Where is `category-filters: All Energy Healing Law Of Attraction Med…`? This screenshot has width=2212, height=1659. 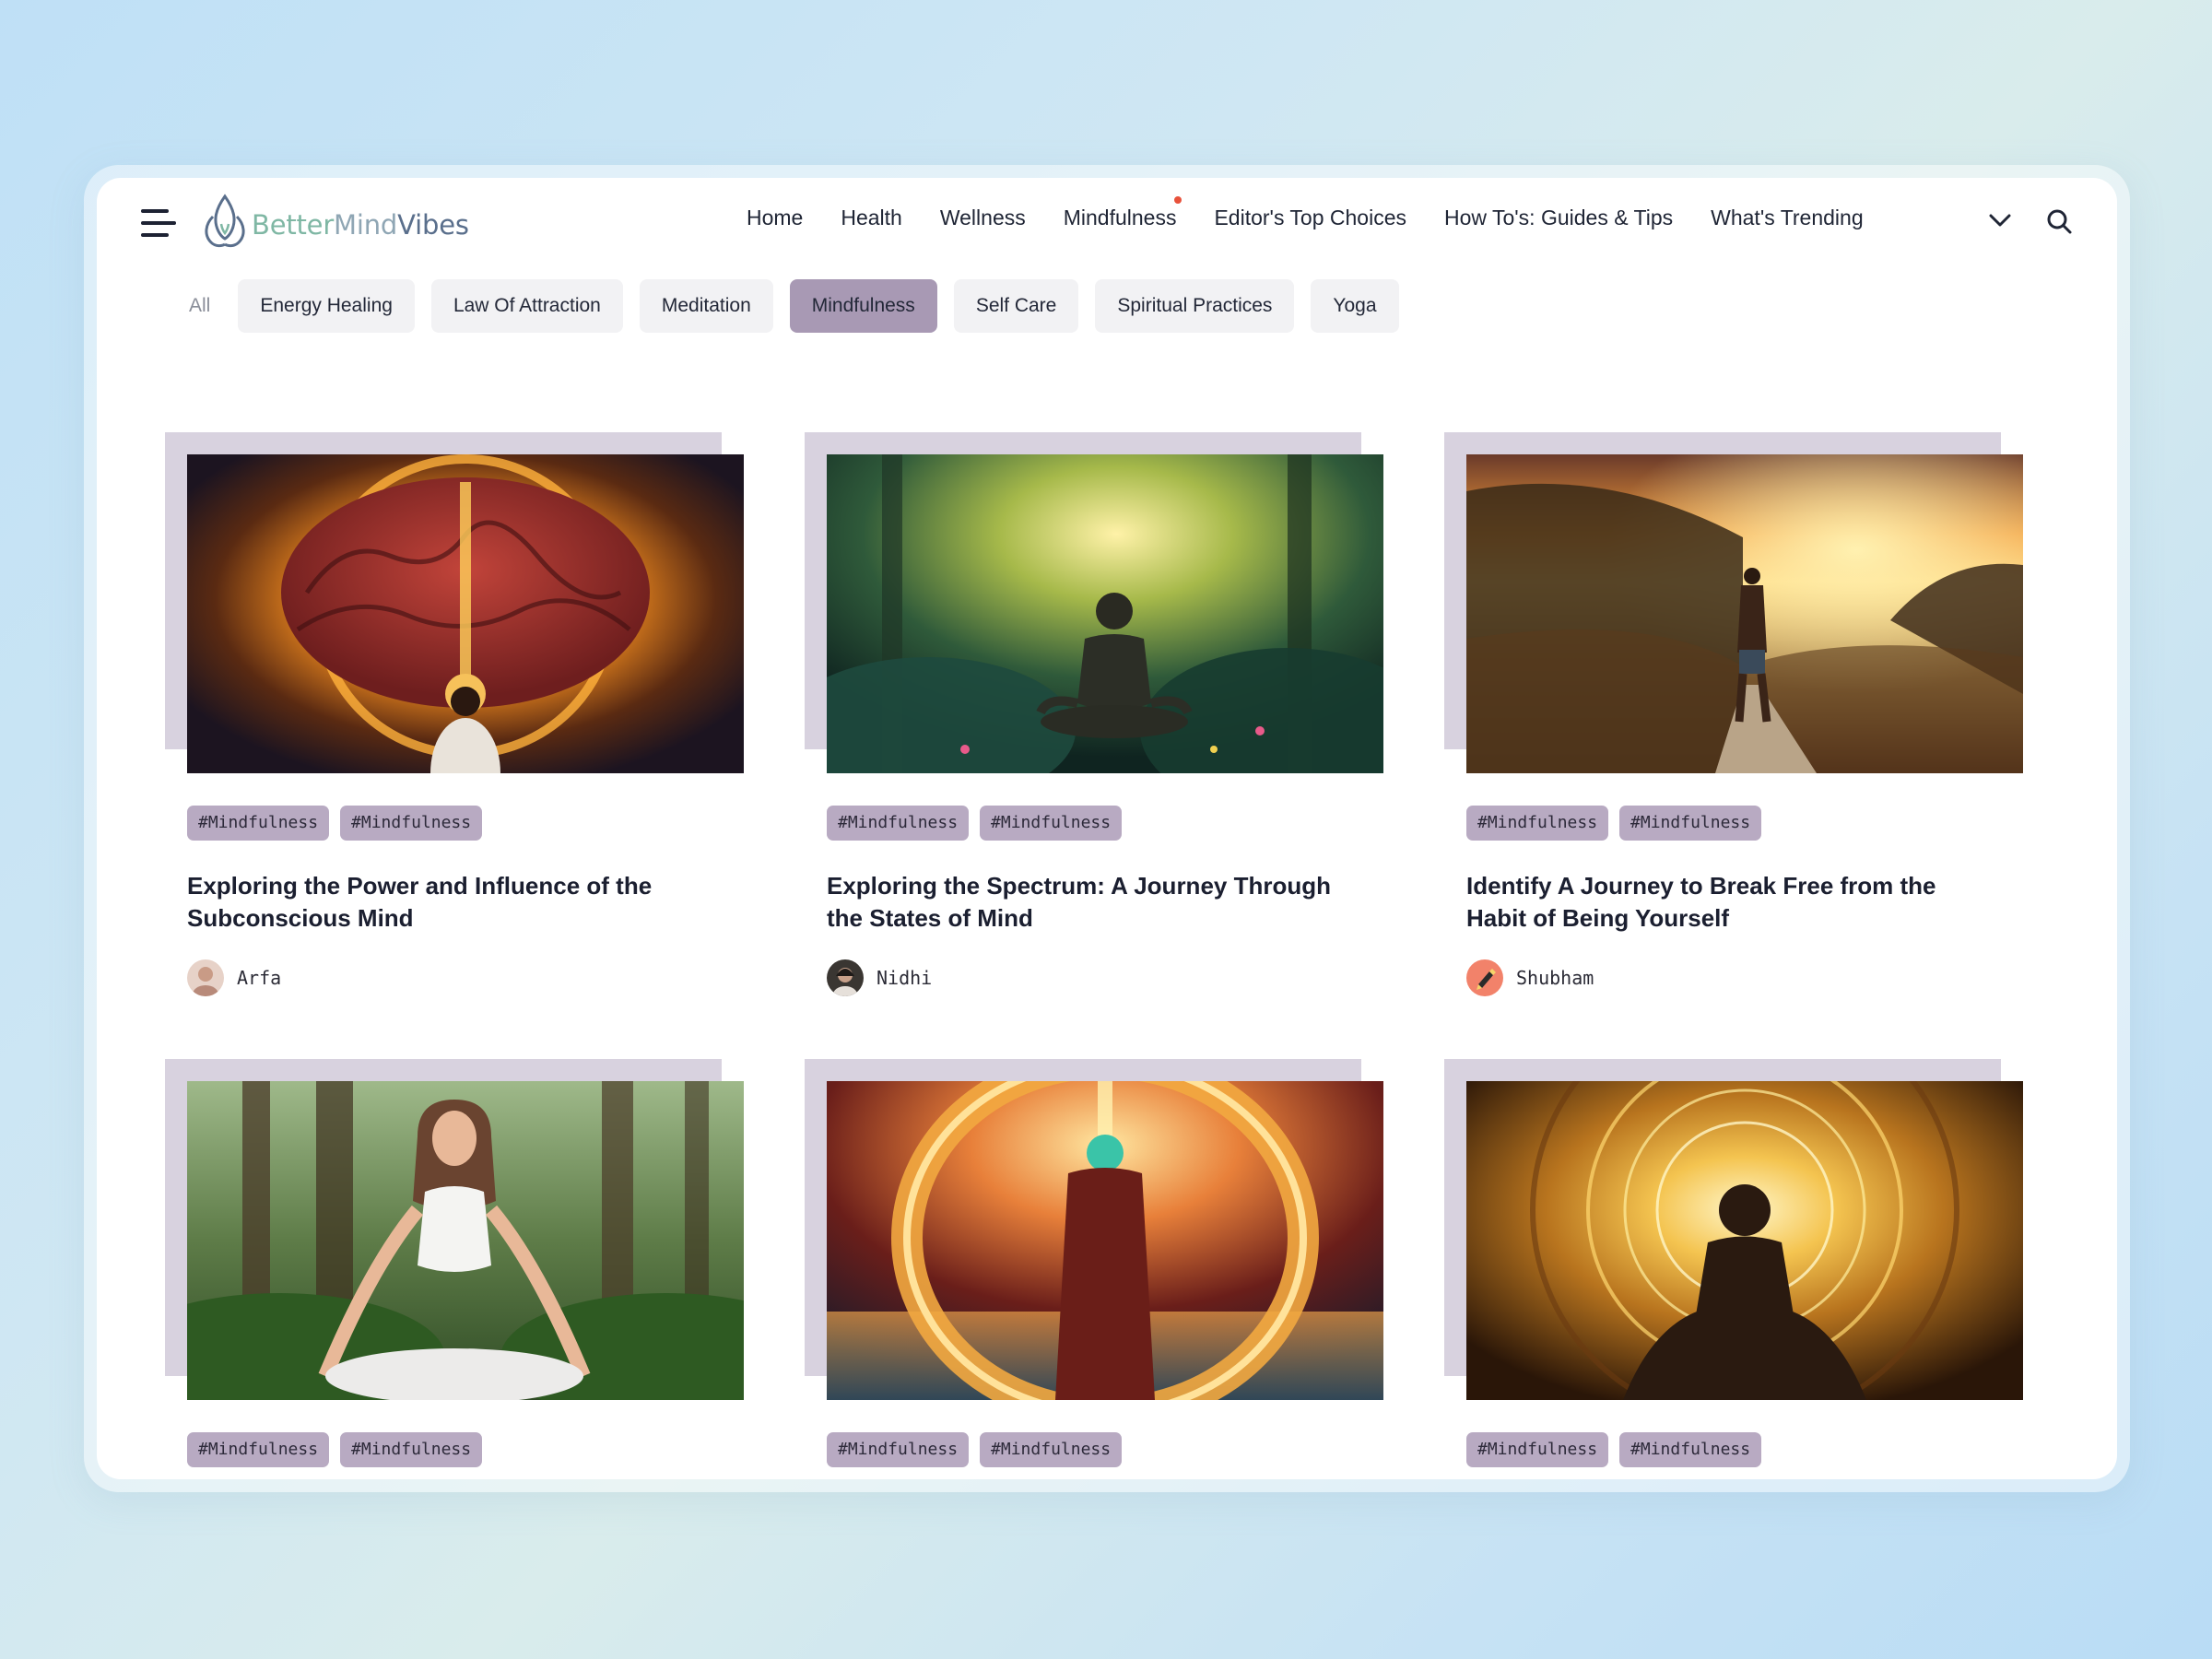
category-filters: All Energy Healing Law Of Attraction Med… is located at coordinates (791, 306).